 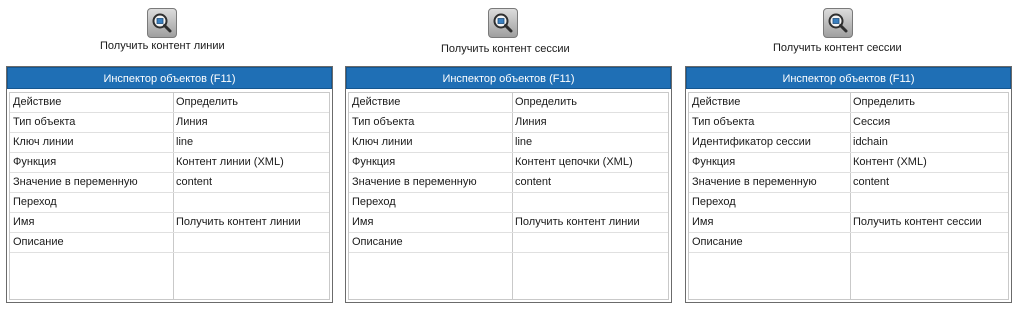 I want to click on property-value: Сессия, so click(x=871, y=122).